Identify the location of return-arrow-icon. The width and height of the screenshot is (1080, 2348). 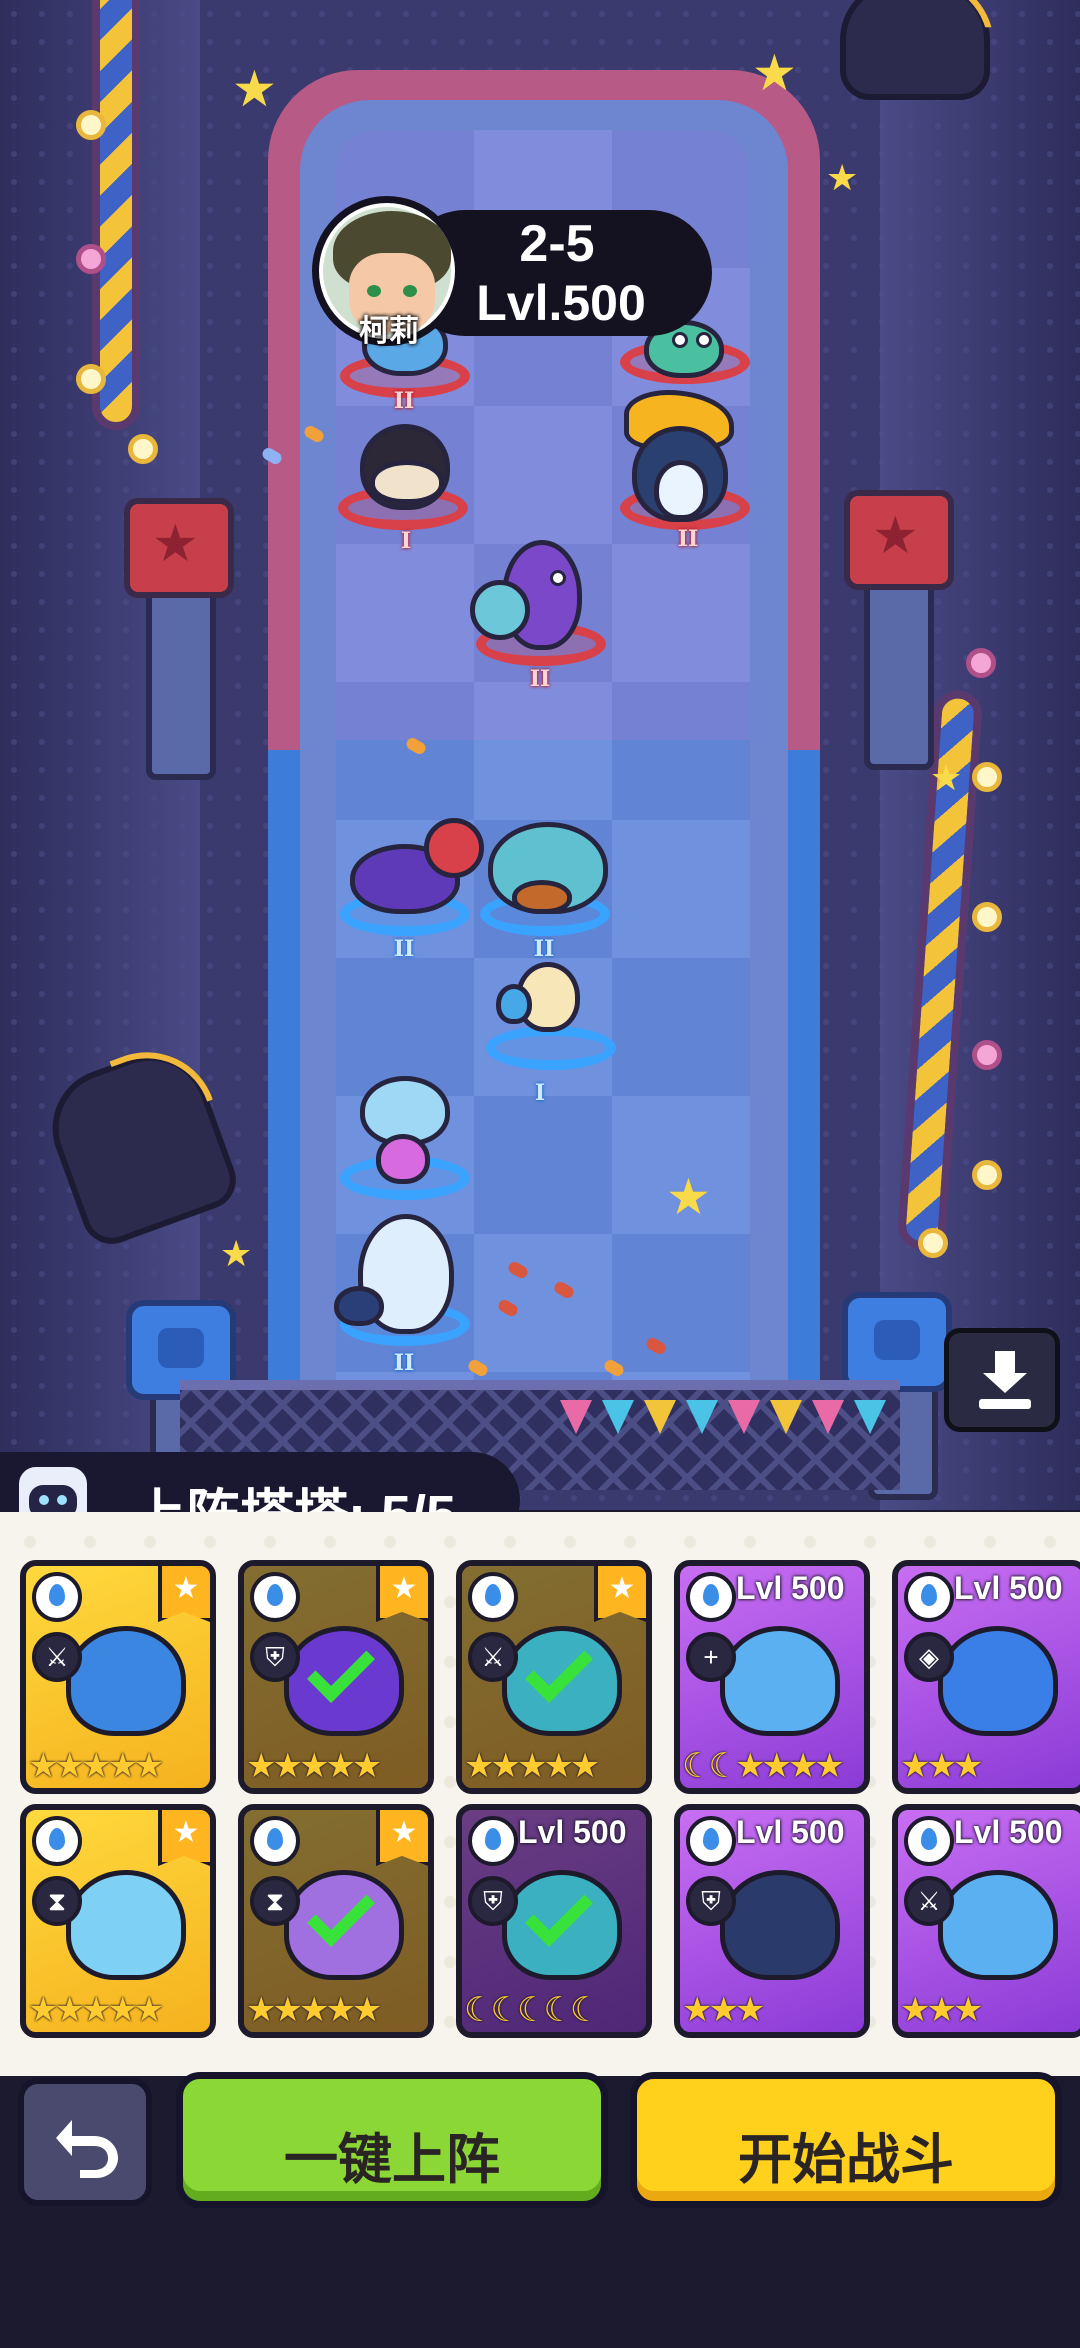
(87, 2149).